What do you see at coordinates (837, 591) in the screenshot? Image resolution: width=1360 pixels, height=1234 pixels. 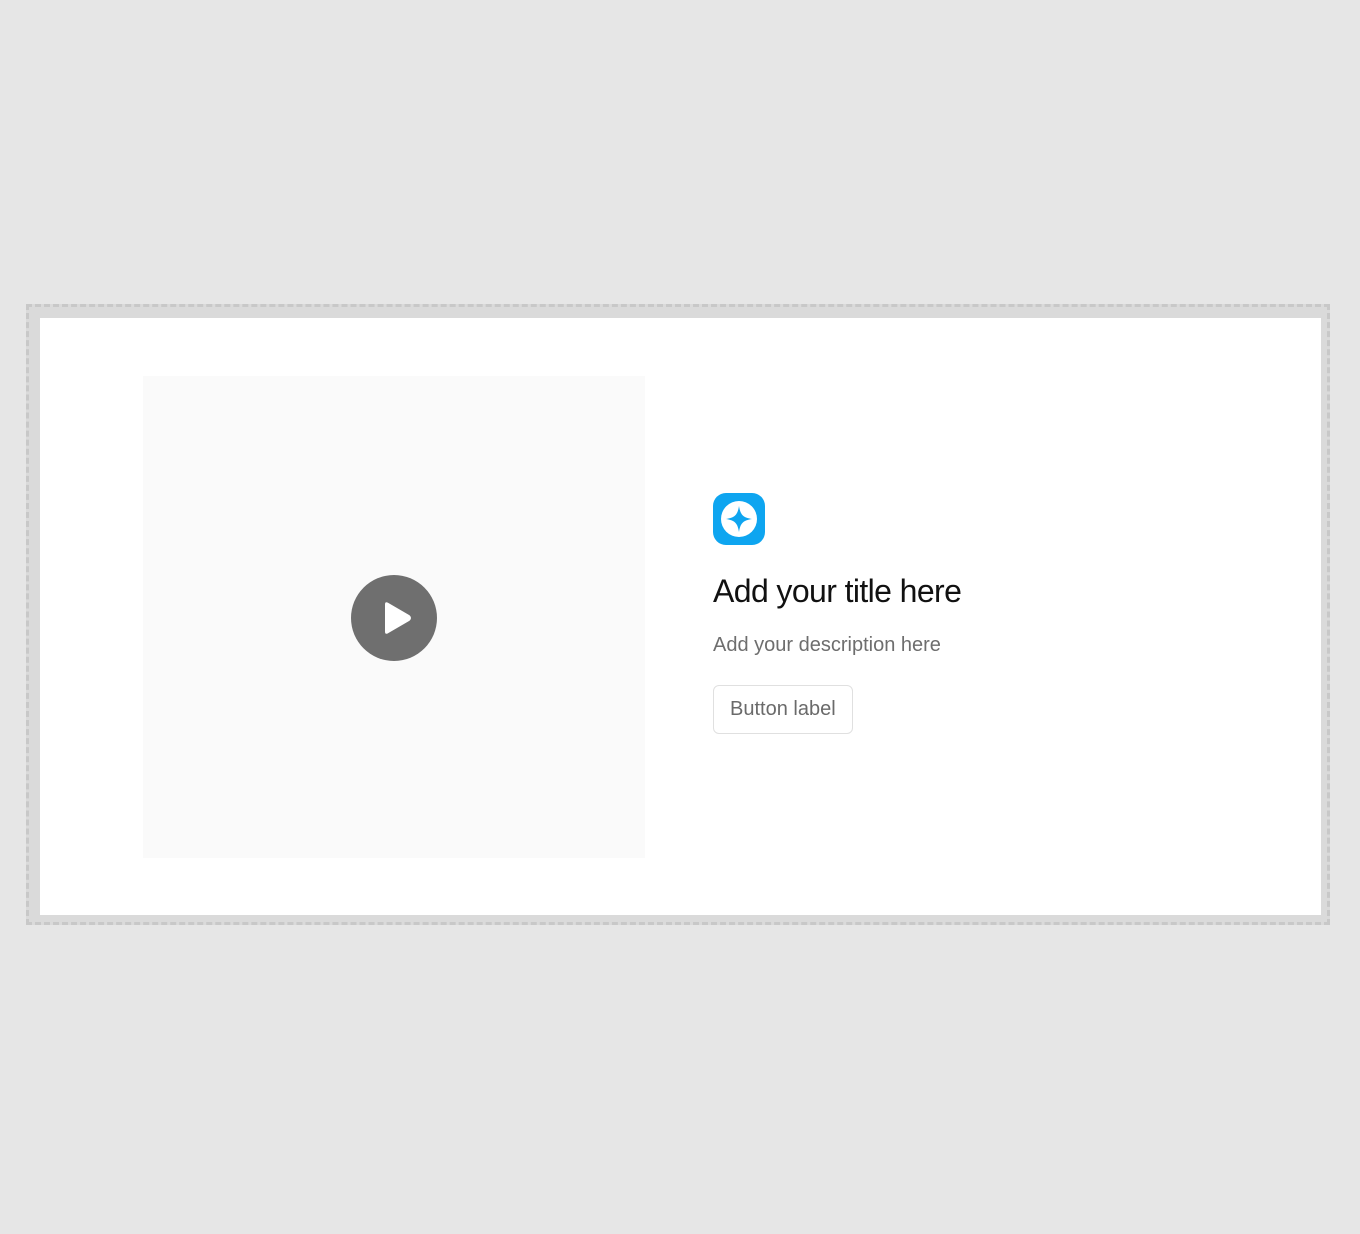 I see `block-title: Add your title here` at bounding box center [837, 591].